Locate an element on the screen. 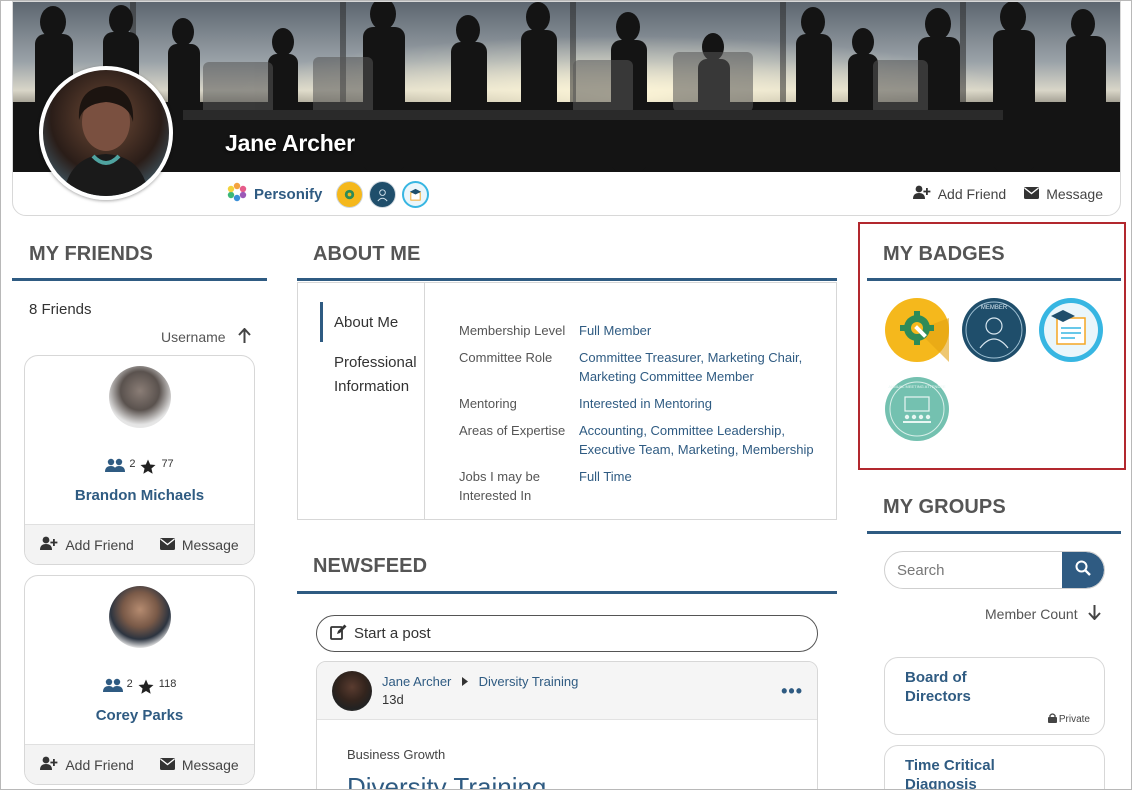 The image size is (1132, 790). friend-card: 2 118 Corey Parks Add Friend Message is located at coordinates (139, 680).